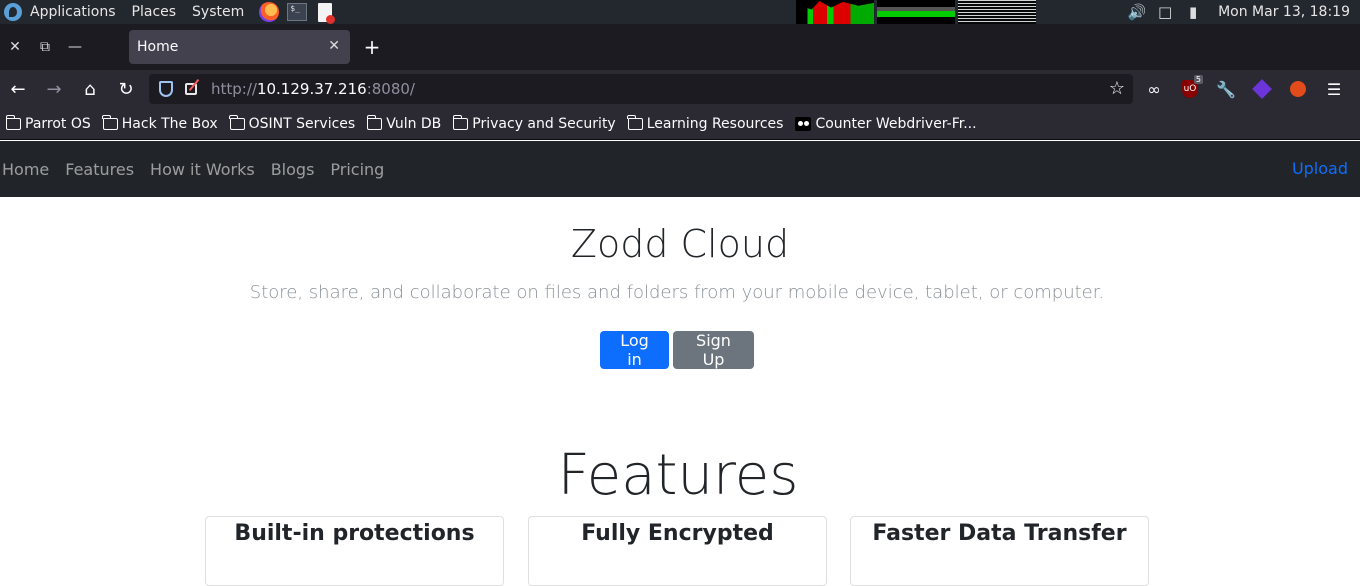 The image size is (1360, 586). Describe the element at coordinates (297, 169) in the screenshot. I see `nav-blogs: Blogs` at that location.